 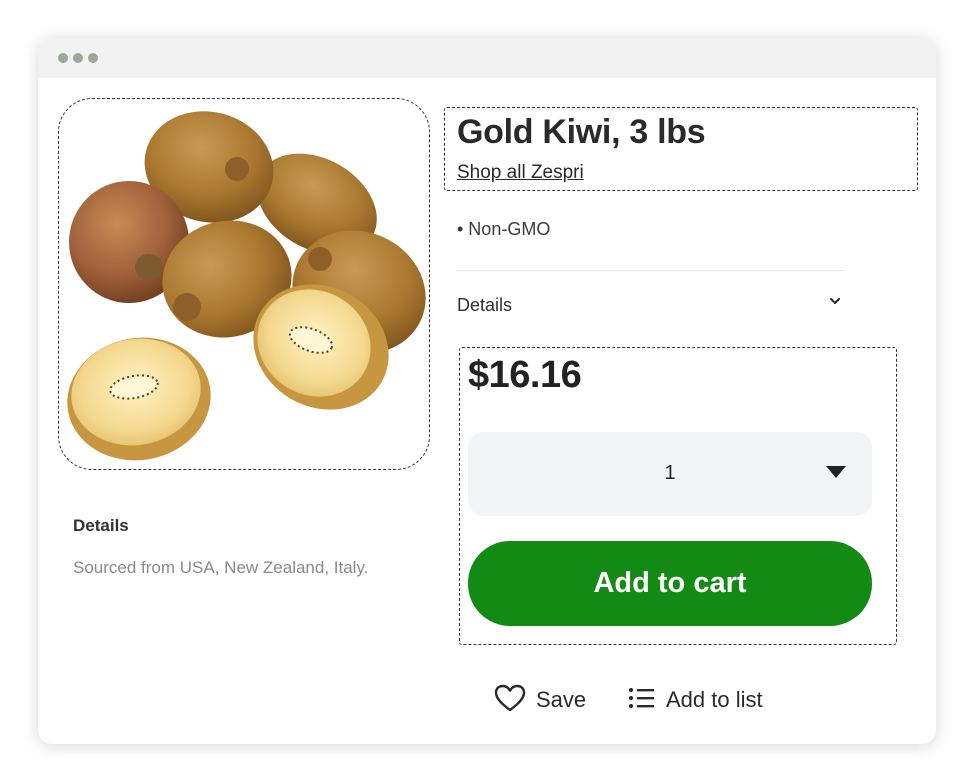 I want to click on heart-icon, so click(x=510, y=700).